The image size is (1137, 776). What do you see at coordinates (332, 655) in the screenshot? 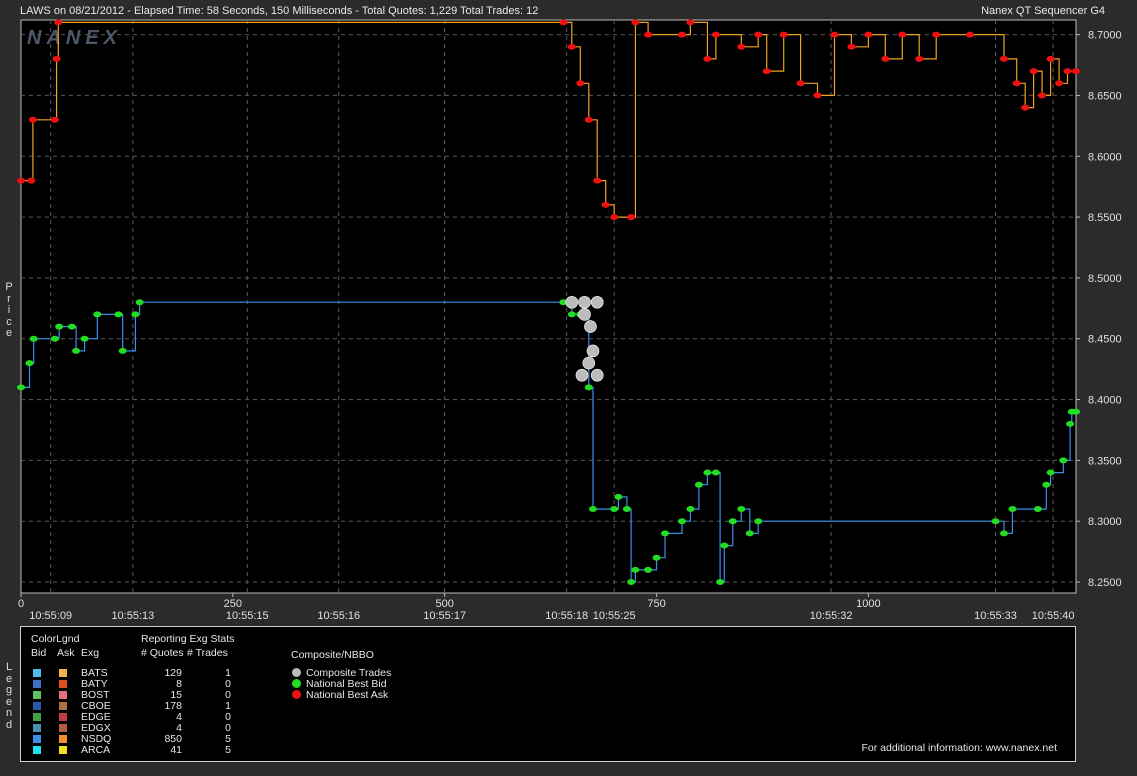
I see `composite-title: Composite/NBBO` at bounding box center [332, 655].